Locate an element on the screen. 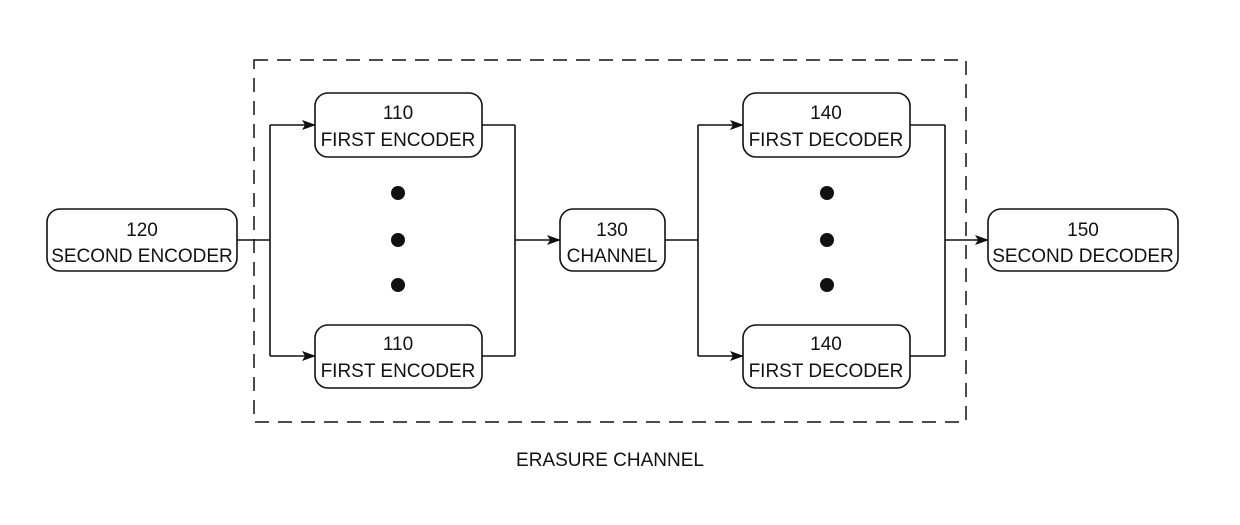  first-encoder-top-block: 110 FIRST ENCODER is located at coordinates (398, 125).